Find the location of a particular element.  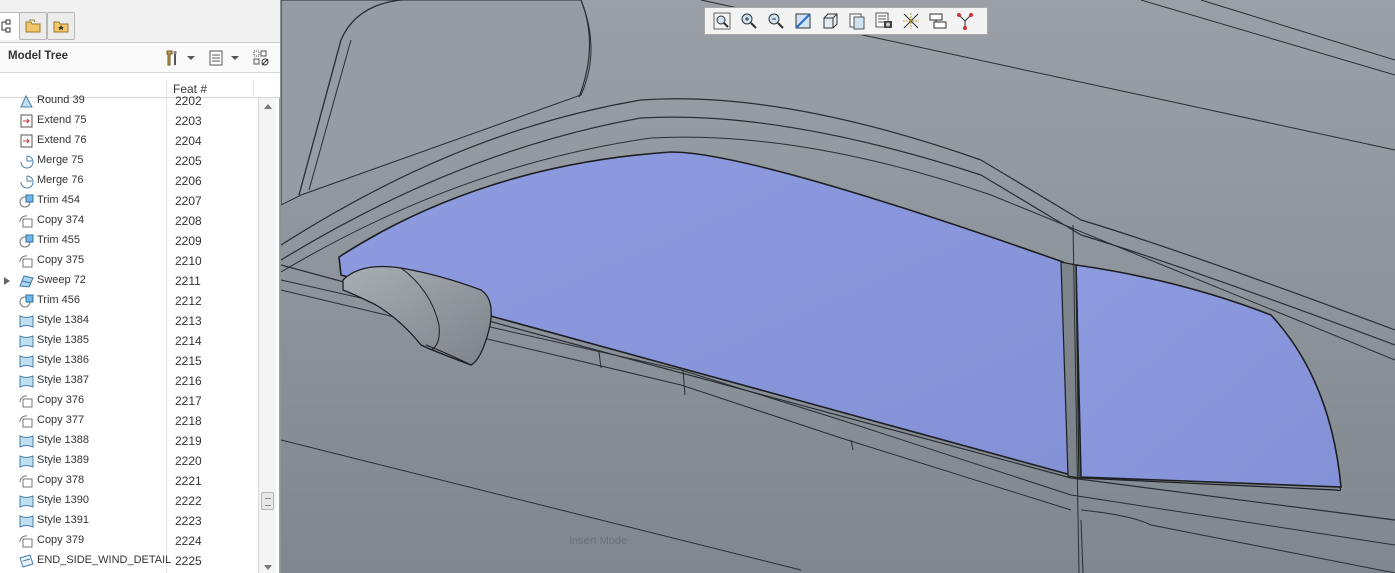

reorient-button is located at coordinates (802, 21).